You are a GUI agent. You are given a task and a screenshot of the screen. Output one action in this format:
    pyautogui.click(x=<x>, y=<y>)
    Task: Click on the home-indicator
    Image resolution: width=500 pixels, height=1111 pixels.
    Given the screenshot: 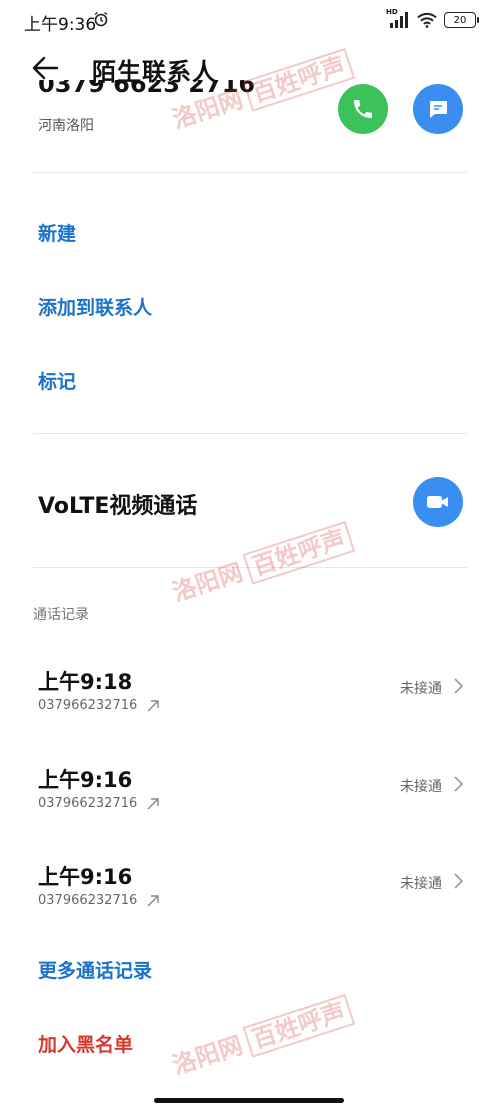 What is the action you would take?
    pyautogui.click(x=249, y=1100)
    